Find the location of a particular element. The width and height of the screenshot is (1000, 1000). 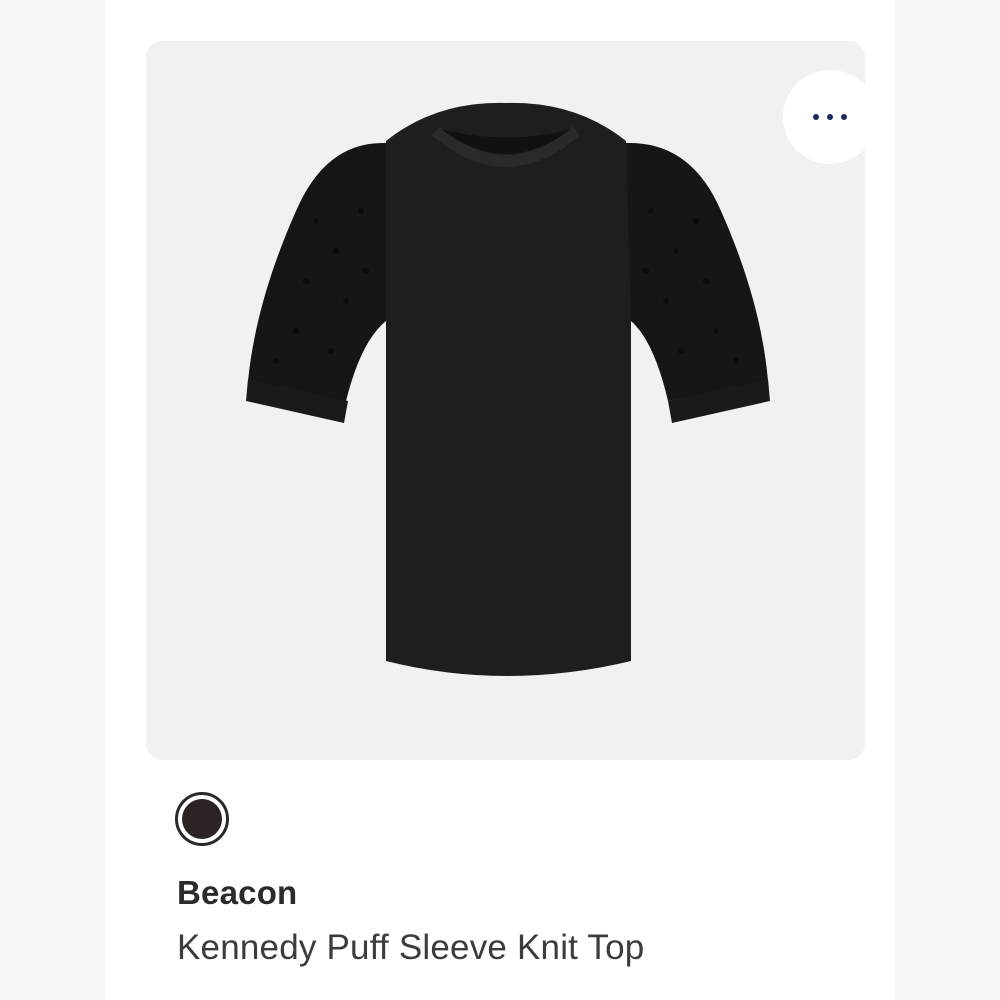

brand-name: Beacon is located at coordinates (237, 892).